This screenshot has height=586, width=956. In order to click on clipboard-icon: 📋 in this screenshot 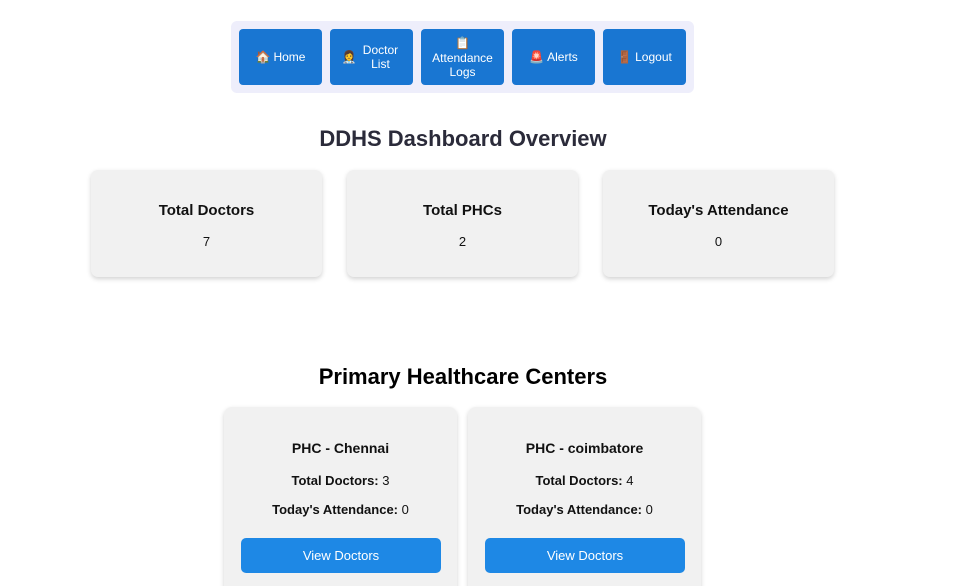, I will do `click(462, 42)`.